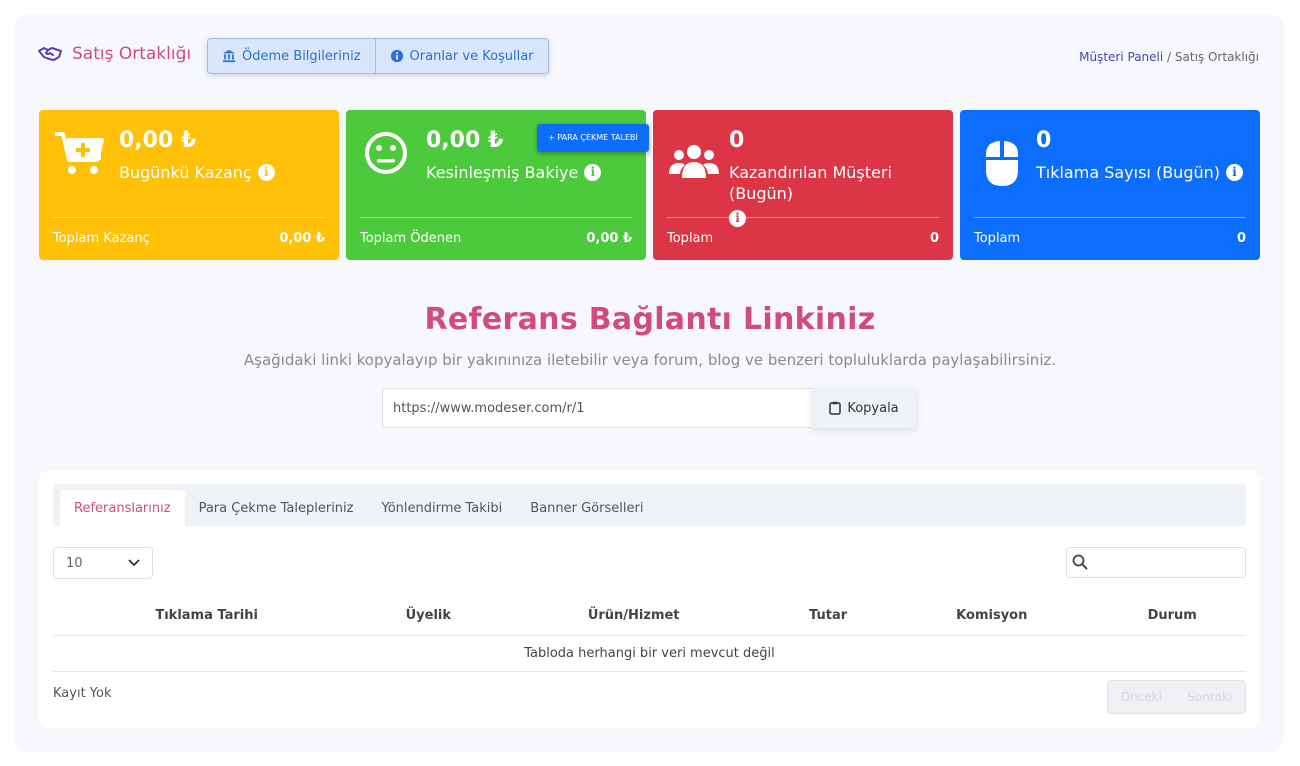  I want to click on header-button-group: Ödeme Bilgileriniz Oranlar ve Koşullar, so click(378, 56).